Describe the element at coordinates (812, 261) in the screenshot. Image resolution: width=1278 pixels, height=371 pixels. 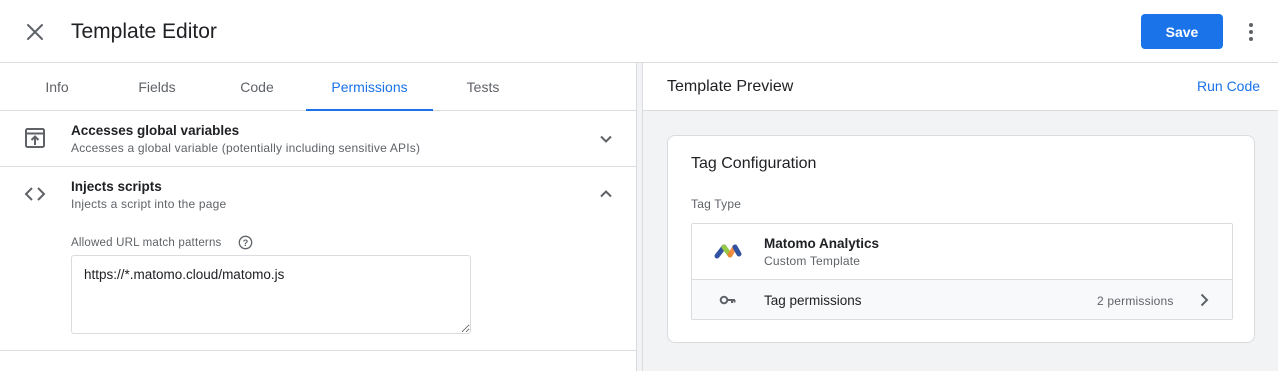
I see `tag-subtitle: Custom Template` at that location.